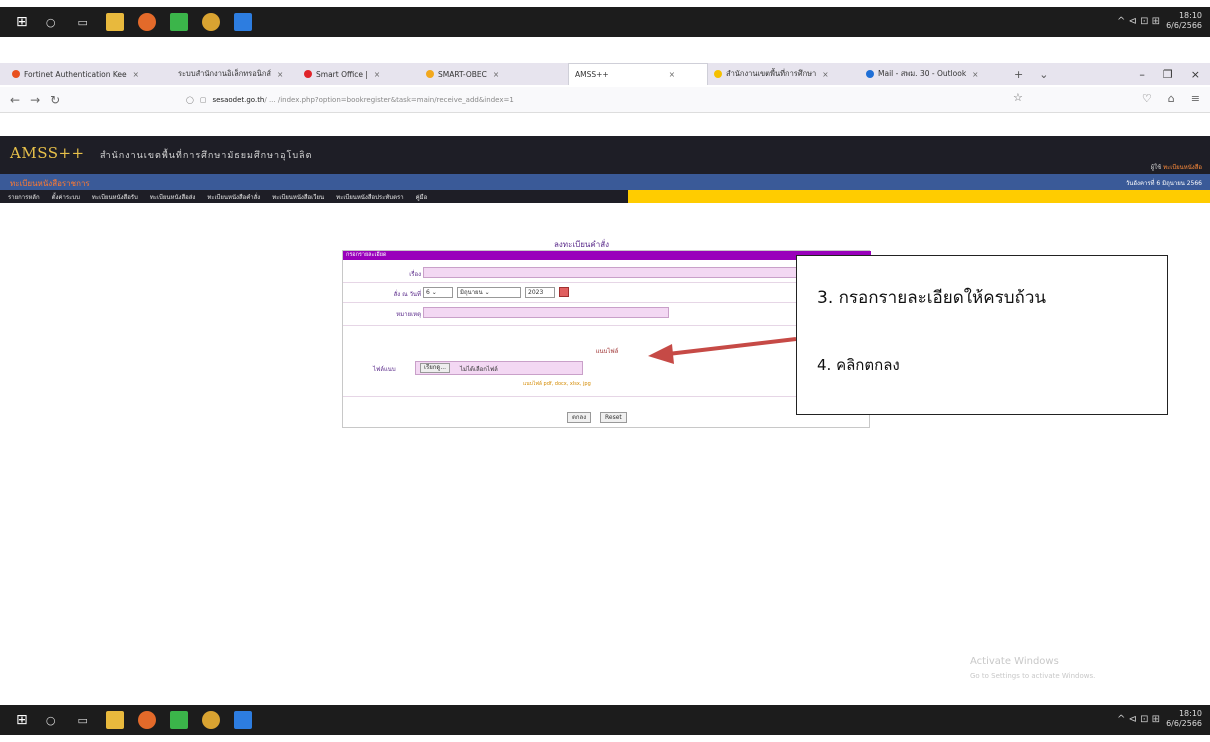 The width and height of the screenshot is (1210, 742). Describe the element at coordinates (1195, 74) in the screenshot. I see `close-window-icon: ×` at that location.